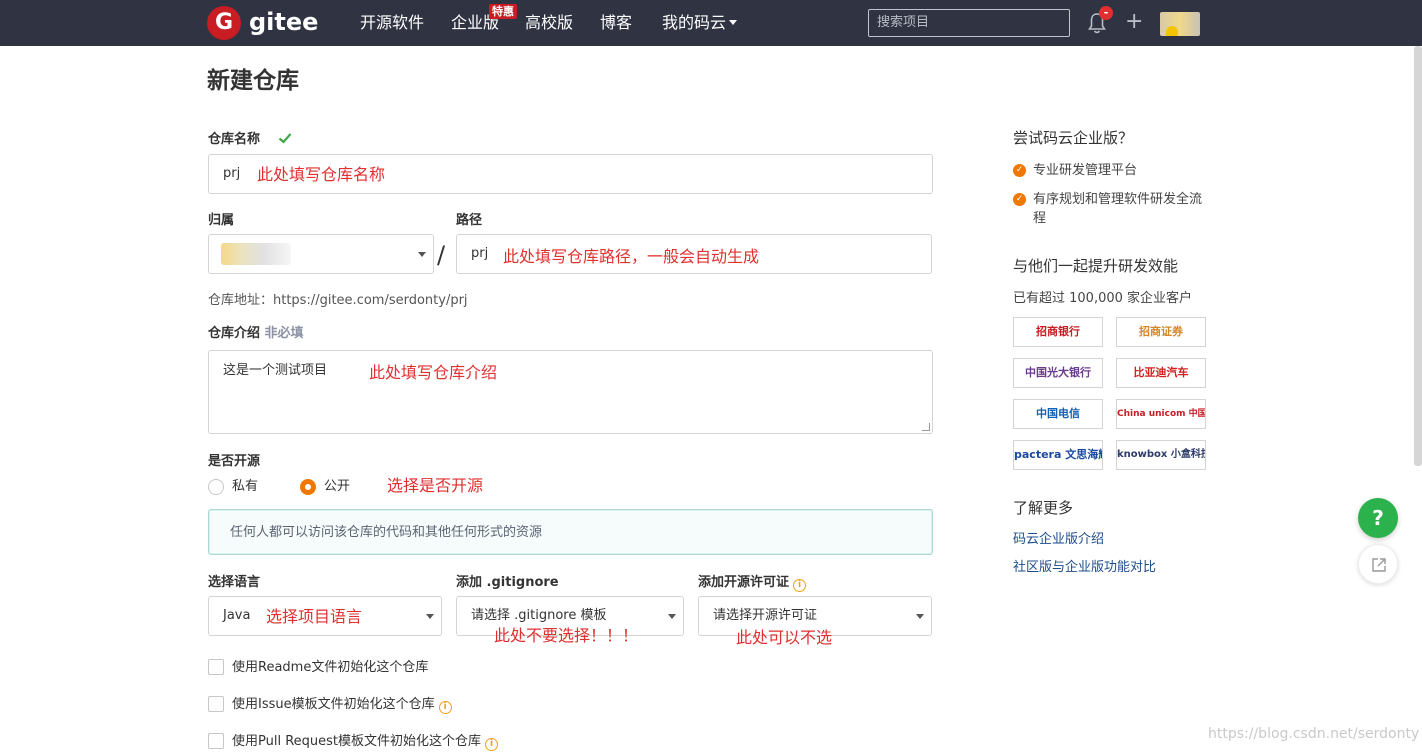 The image size is (1422, 752). I want to click on public-notice-text: 任何人都可以访问该仓库的代码和其他任何形式的资源, so click(386, 532).